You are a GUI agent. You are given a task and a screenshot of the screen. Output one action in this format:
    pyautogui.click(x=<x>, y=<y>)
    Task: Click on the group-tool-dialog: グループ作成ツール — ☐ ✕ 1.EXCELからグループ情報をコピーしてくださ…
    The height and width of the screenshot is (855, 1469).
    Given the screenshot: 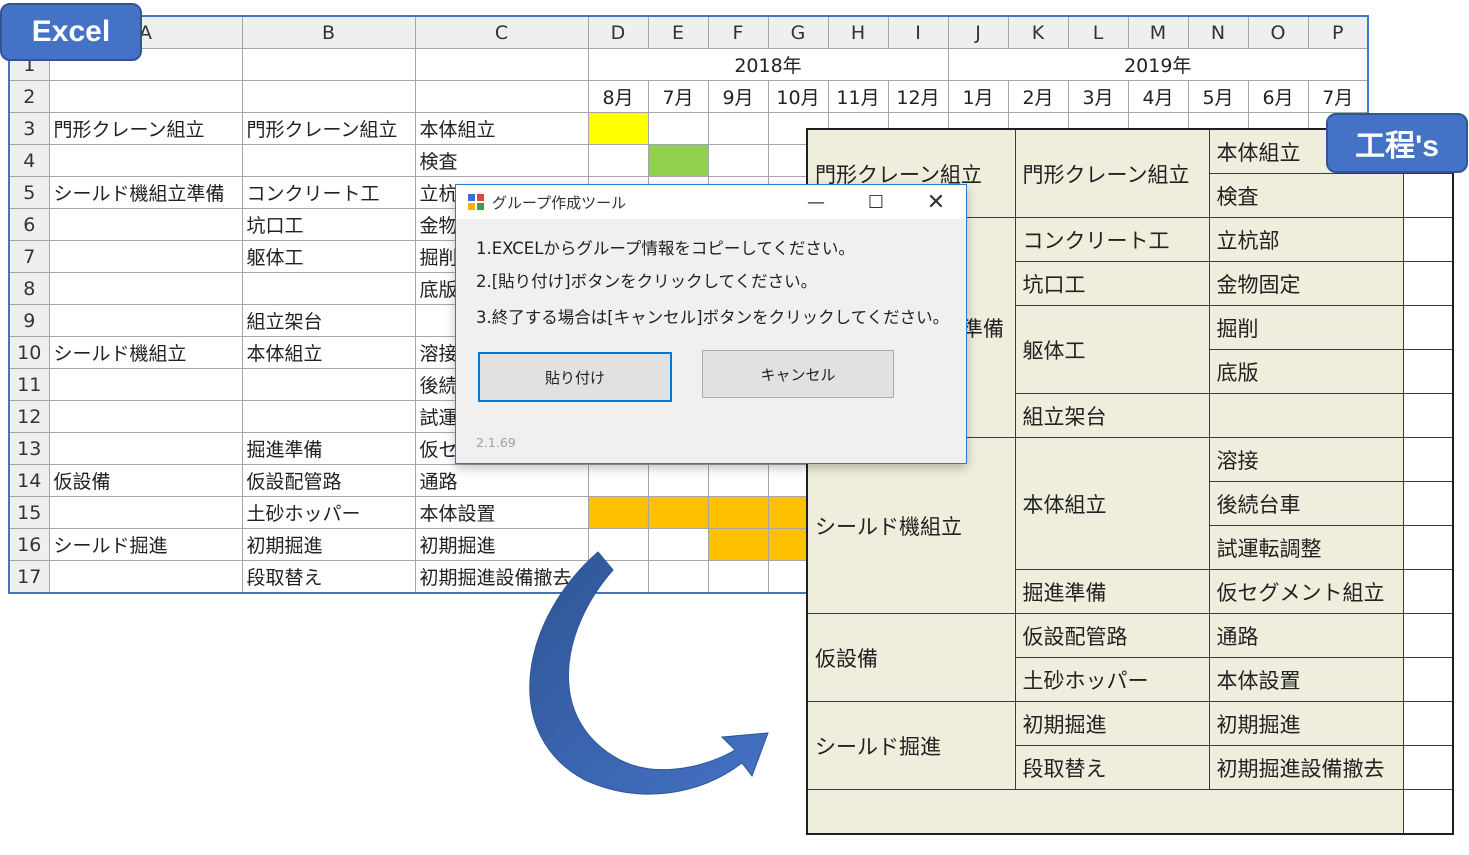 What is the action you would take?
    pyautogui.click(x=711, y=324)
    